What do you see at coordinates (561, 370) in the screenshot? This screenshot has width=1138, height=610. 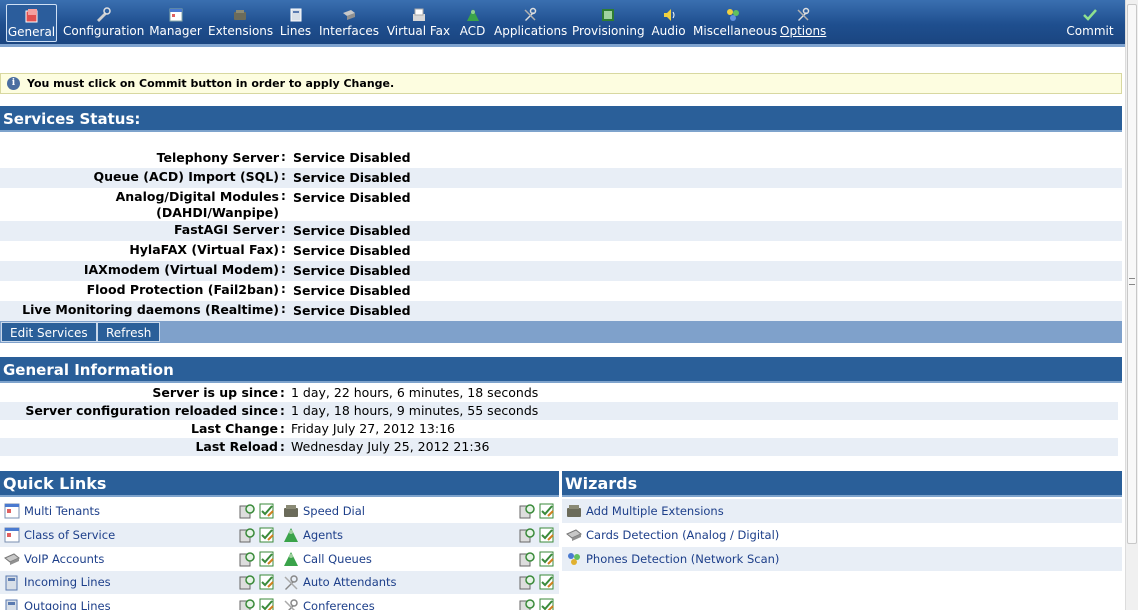 I see `general-information-header: General Information` at bounding box center [561, 370].